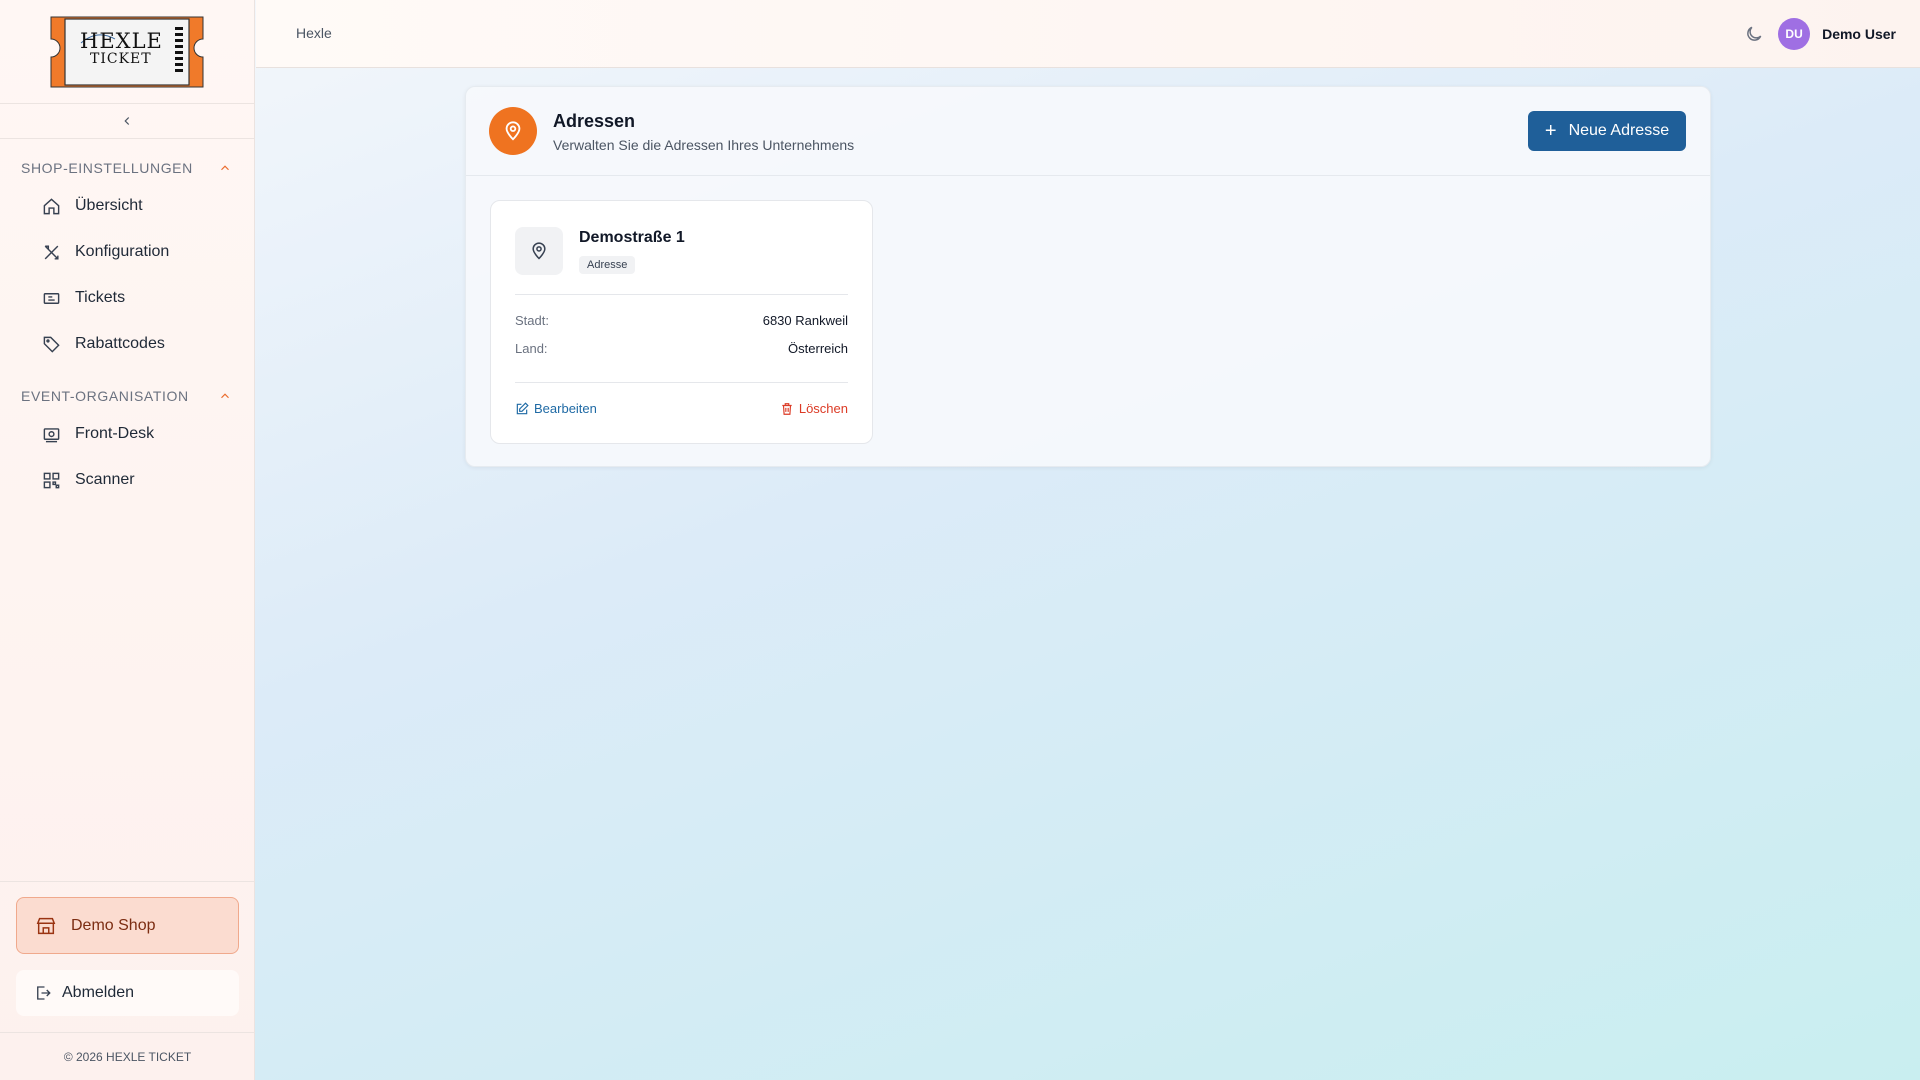  What do you see at coordinates (51, 205) in the screenshot?
I see `home-icon` at bounding box center [51, 205].